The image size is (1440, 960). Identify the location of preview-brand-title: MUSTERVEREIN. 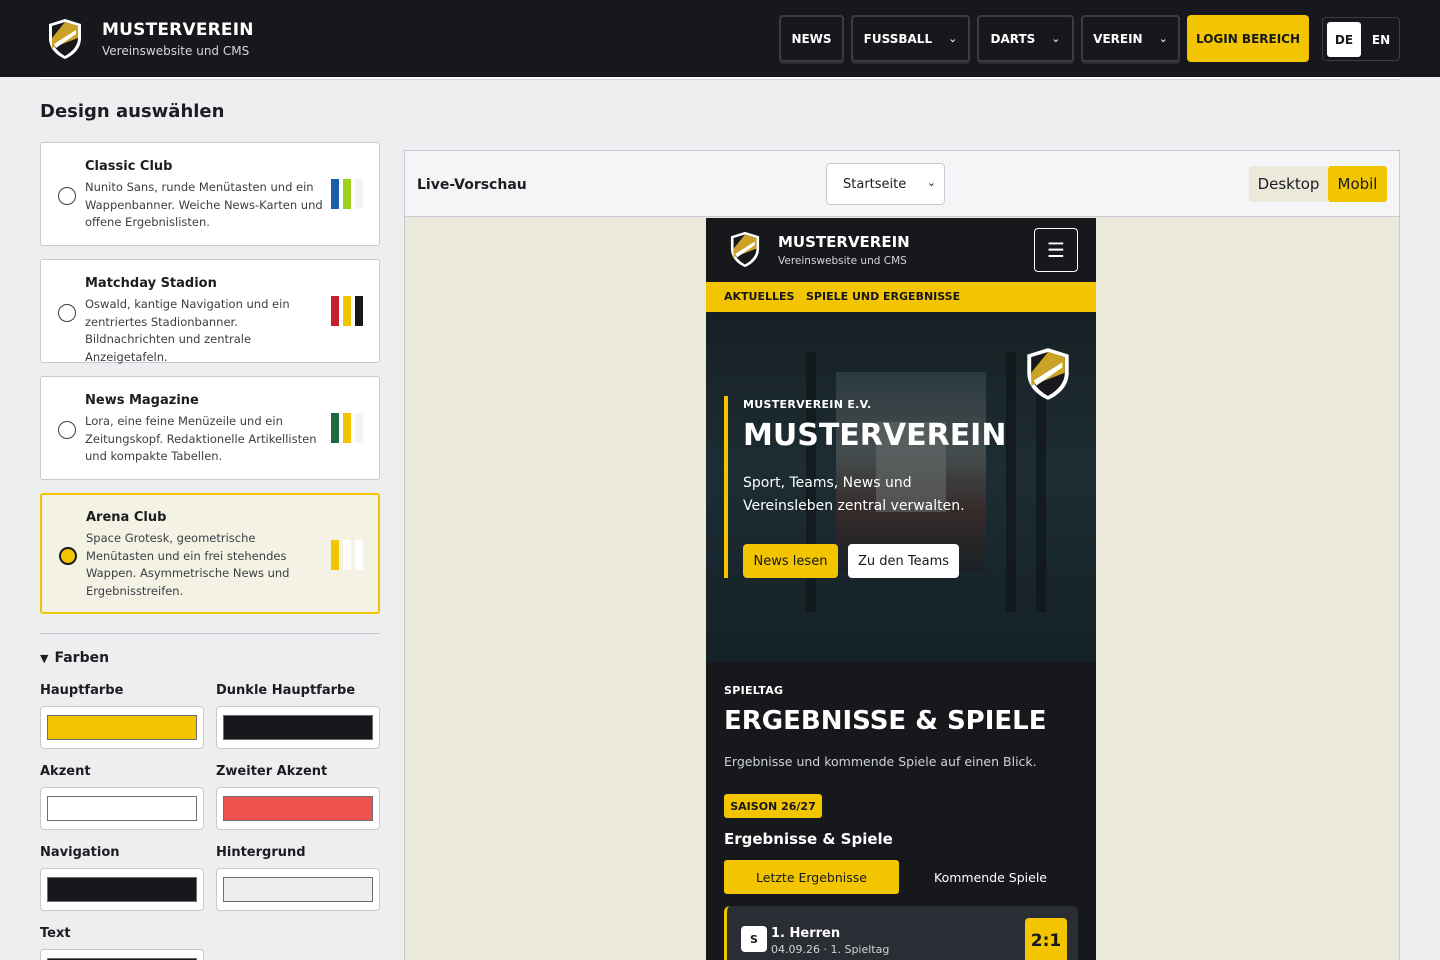
(844, 242).